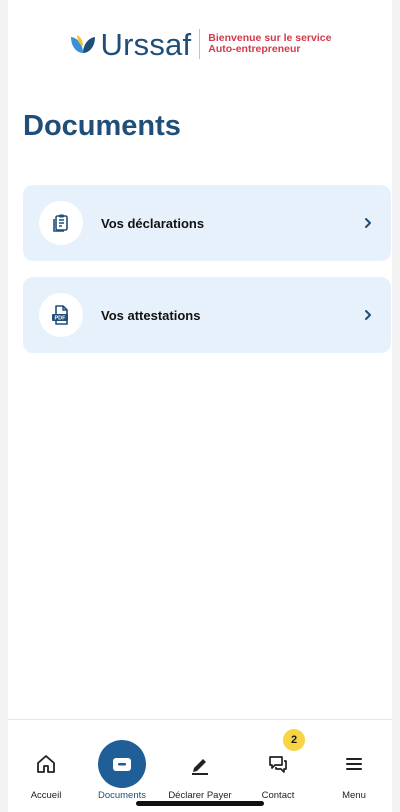  I want to click on nav-item-menu: Menu, so click(354, 766).